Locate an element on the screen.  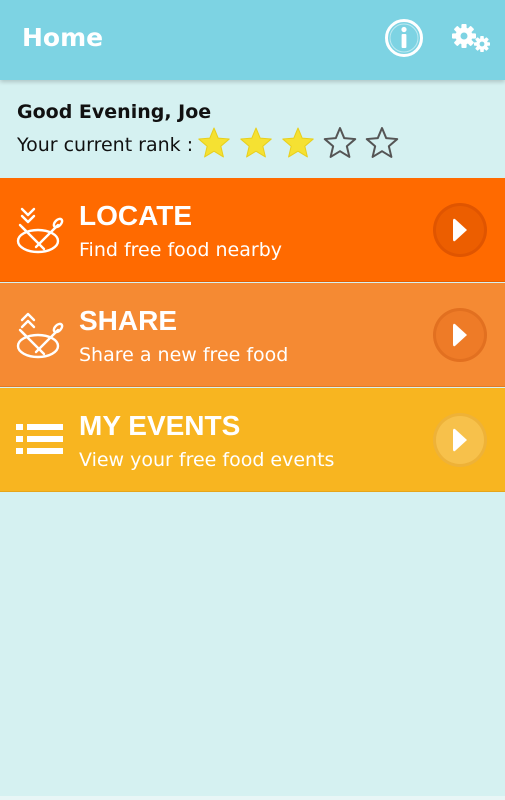
fork-spoon-share-icon is located at coordinates (40, 335).